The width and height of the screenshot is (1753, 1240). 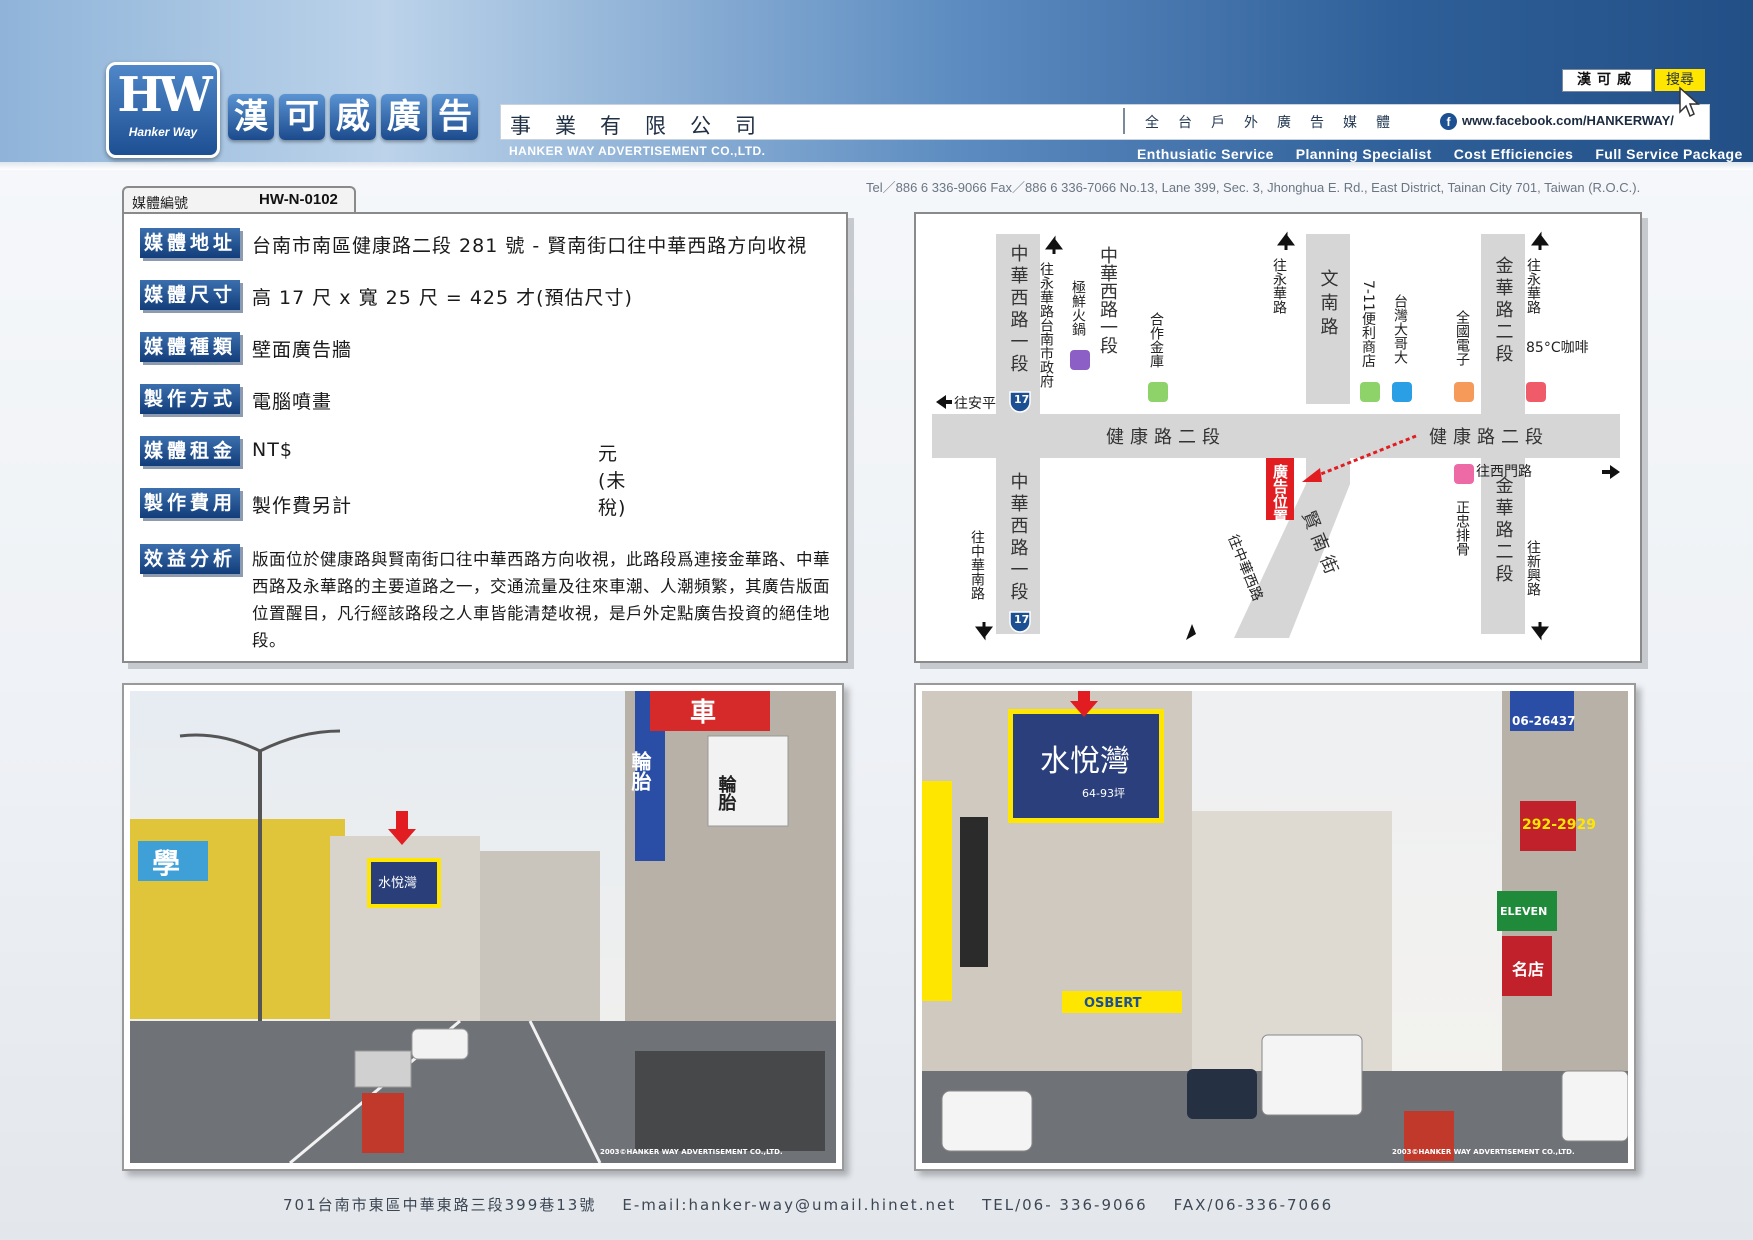 I want to click on direction-label: 往西門路, so click(x=1504, y=472).